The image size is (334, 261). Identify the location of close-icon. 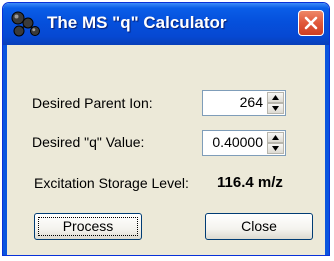
(311, 23).